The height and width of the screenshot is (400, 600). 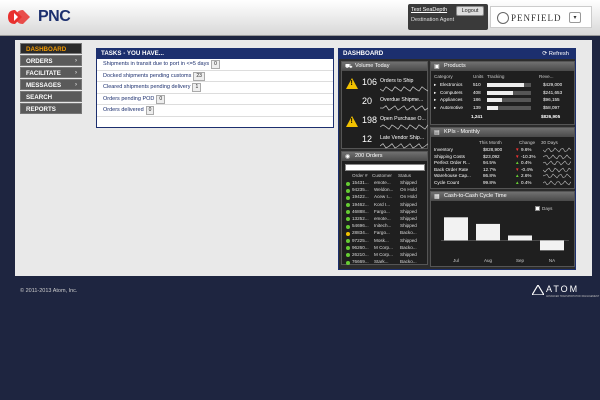 What do you see at coordinates (405, 175) in the screenshot?
I see `orders-col-header: Status` at bounding box center [405, 175].